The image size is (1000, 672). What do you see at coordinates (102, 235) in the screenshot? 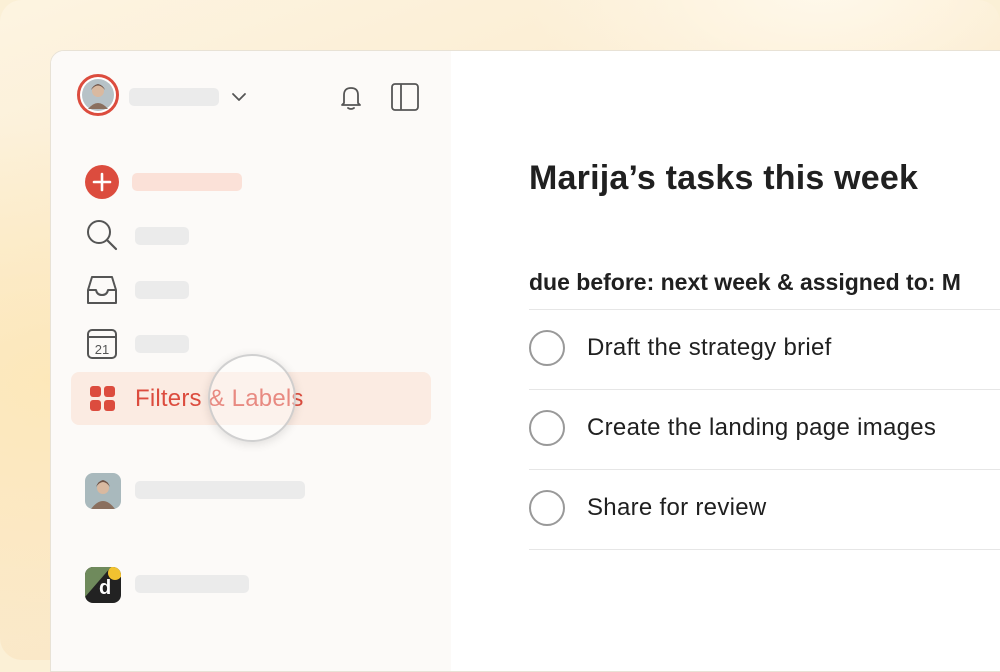
I see `search-icon` at bounding box center [102, 235].